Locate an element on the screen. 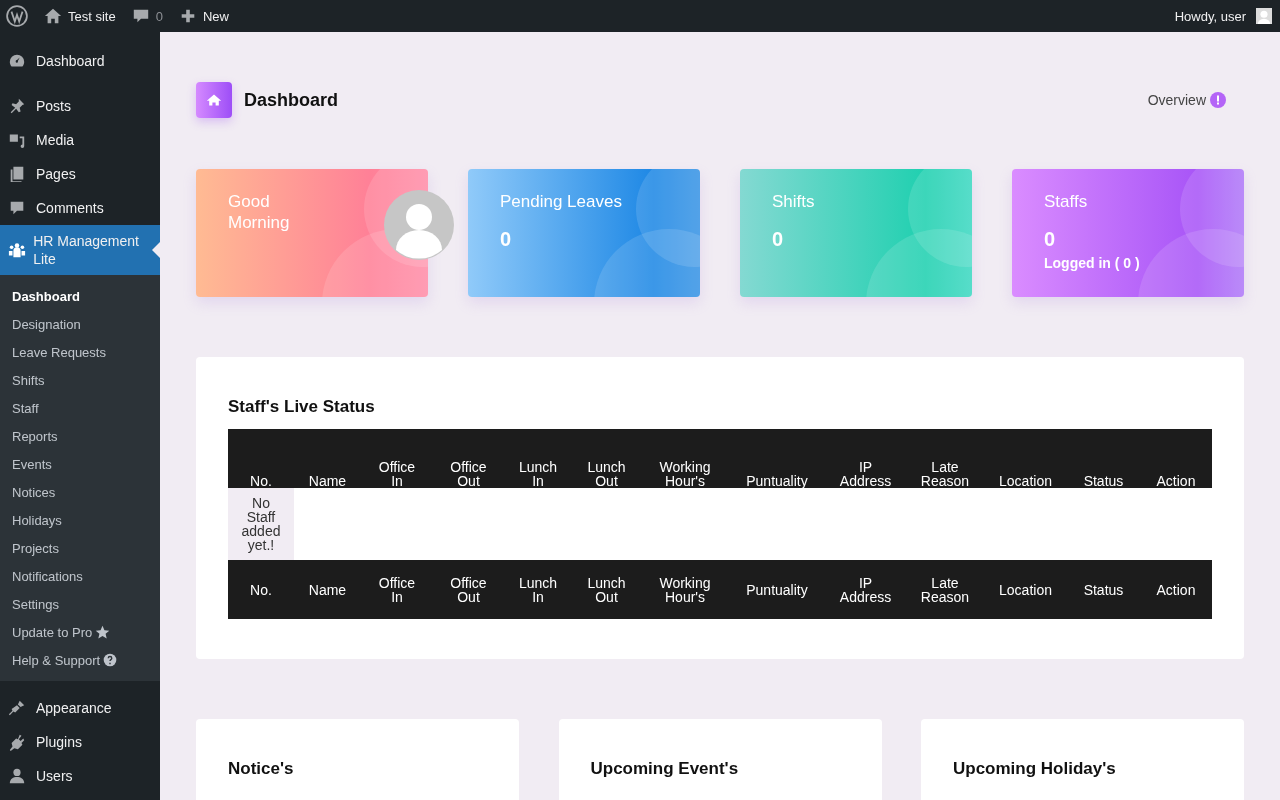 The image size is (1280, 800). account-link: Howdy, user is located at coordinates (1223, 16).